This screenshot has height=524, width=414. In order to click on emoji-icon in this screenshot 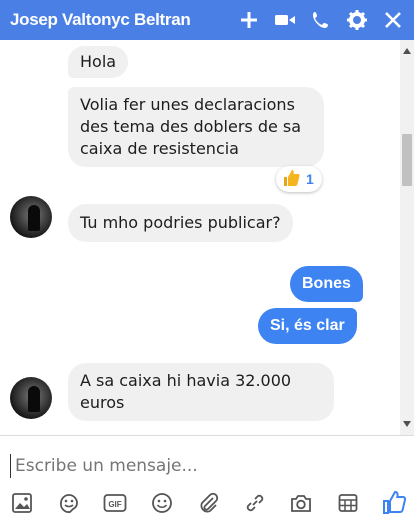, I will do `click(162, 503)`.